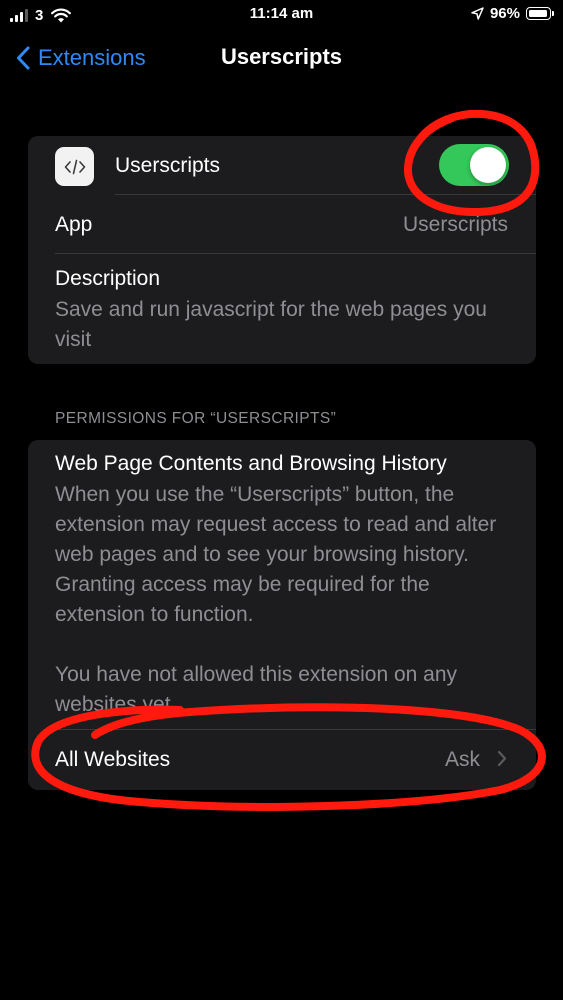 This screenshot has width=563, height=1000. I want to click on page-title: Userscripts, so click(281, 56).